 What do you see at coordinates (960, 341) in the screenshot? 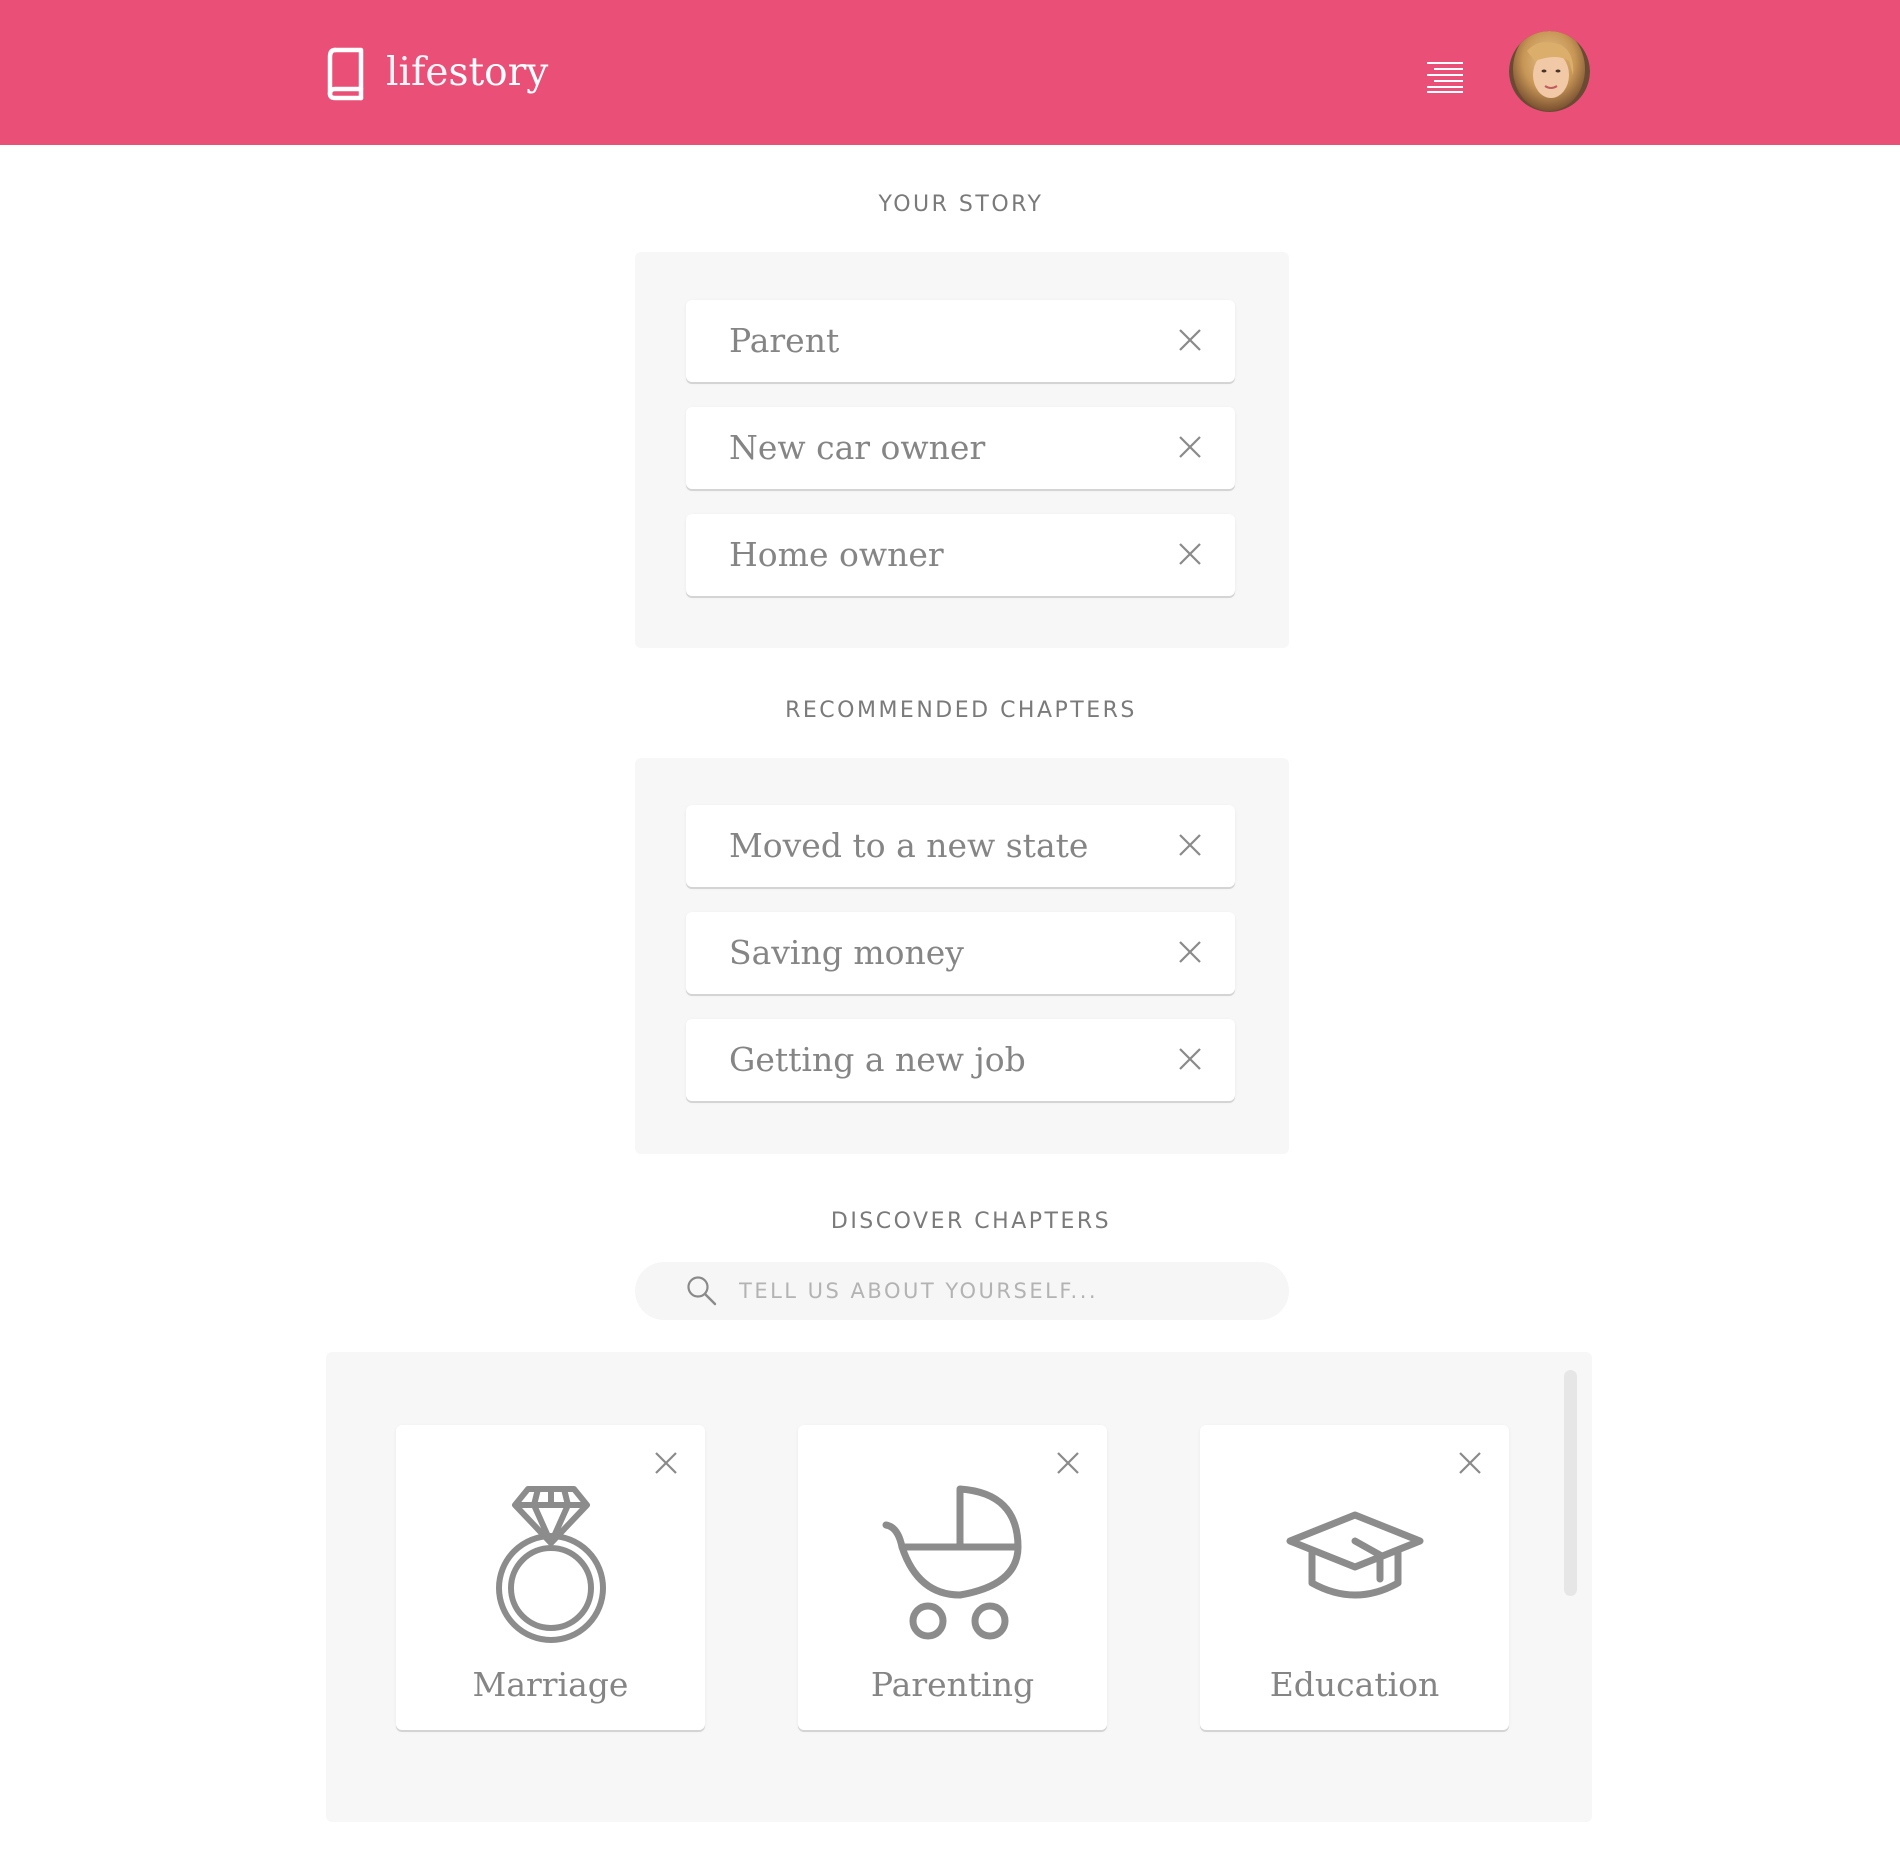
I see `story-chip-parent: Parent` at bounding box center [960, 341].